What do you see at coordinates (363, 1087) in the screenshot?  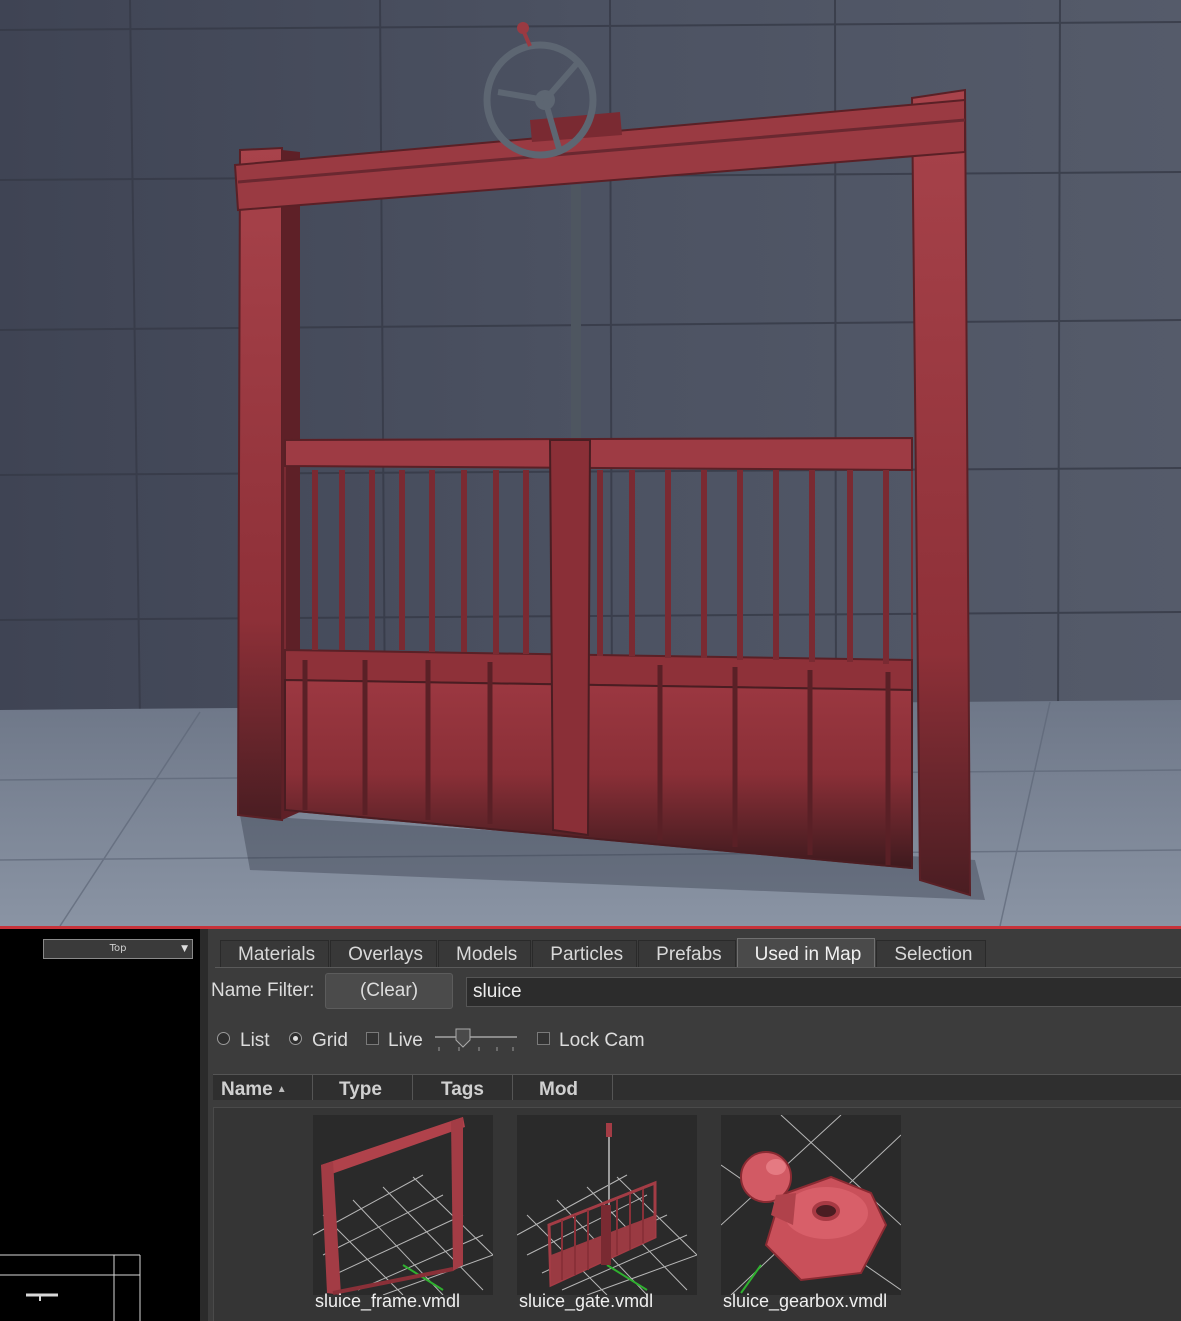 I see `column-type: Type` at bounding box center [363, 1087].